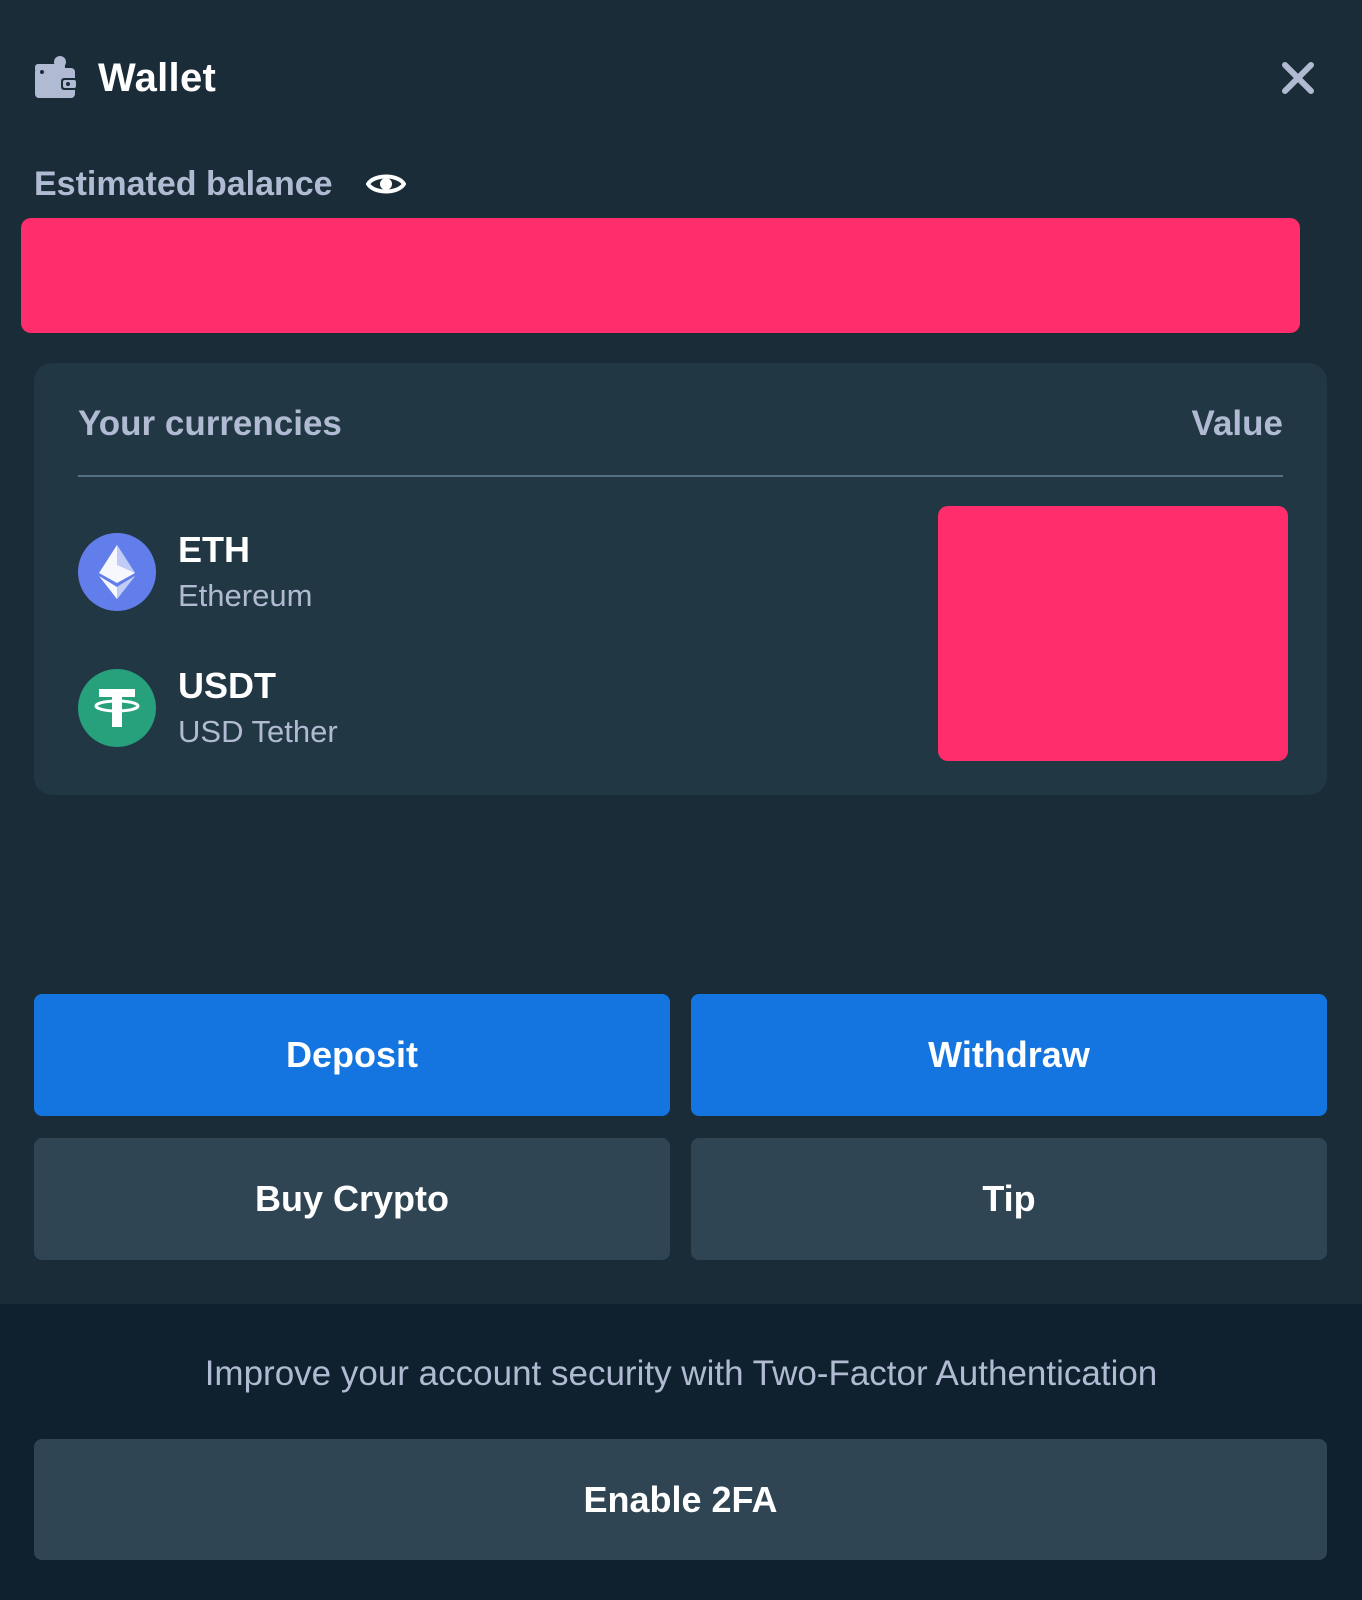 The width and height of the screenshot is (1362, 1600). What do you see at coordinates (1113, 633) in the screenshot?
I see `currency-values-redacted` at bounding box center [1113, 633].